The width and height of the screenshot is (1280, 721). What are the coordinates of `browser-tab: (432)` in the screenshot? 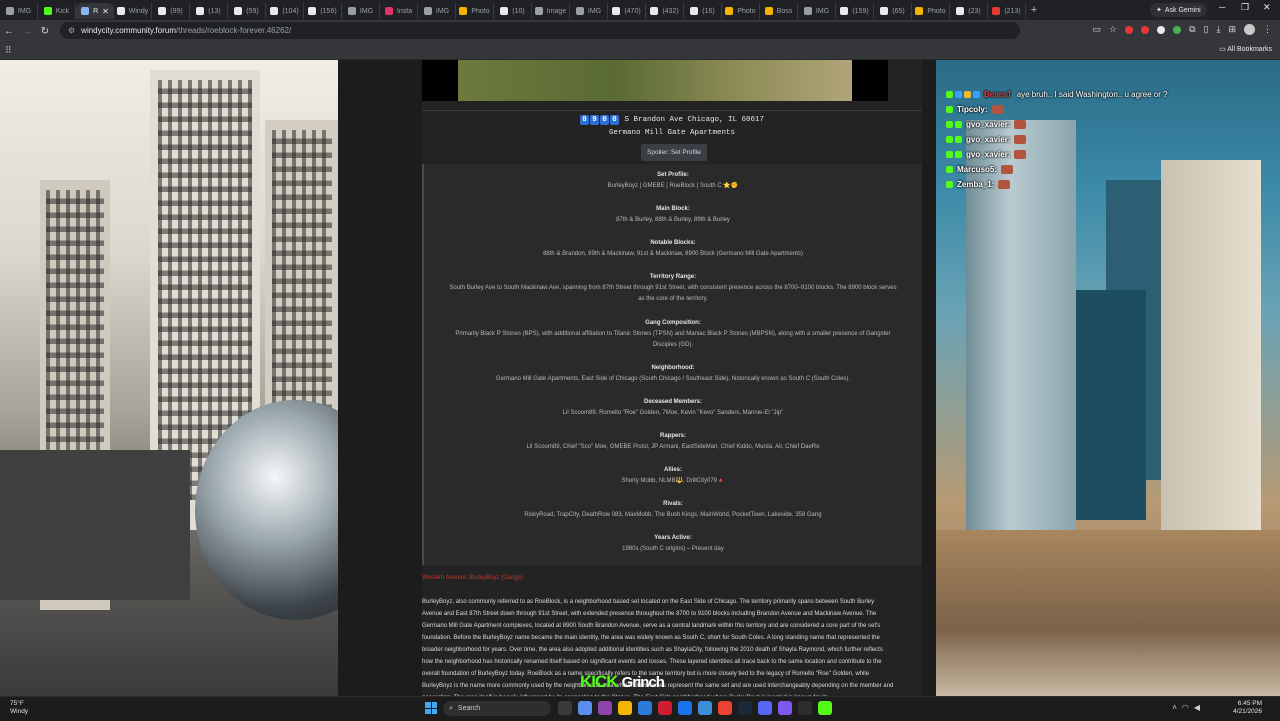 It's located at (665, 11).